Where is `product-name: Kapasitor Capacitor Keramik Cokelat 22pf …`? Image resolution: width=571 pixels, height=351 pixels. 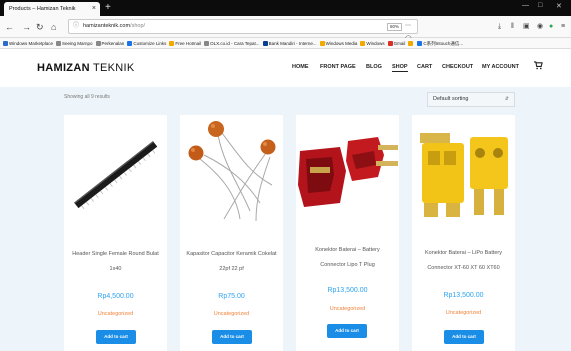 product-name: Kapasitor Capacitor Keramik Cokelat 22pf … is located at coordinates (231, 262).